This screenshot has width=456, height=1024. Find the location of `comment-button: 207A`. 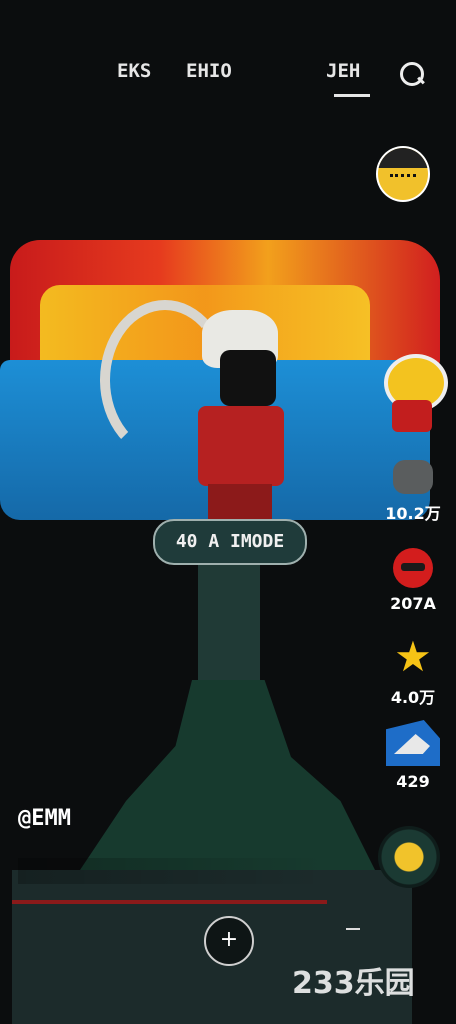

comment-button: 207A is located at coordinates (413, 580).